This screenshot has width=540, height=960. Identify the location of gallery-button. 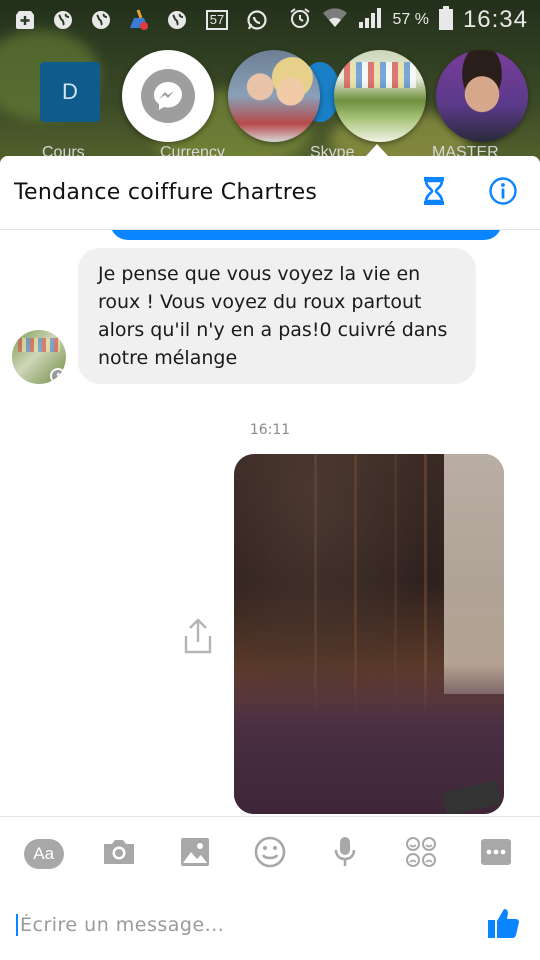
(195, 854).